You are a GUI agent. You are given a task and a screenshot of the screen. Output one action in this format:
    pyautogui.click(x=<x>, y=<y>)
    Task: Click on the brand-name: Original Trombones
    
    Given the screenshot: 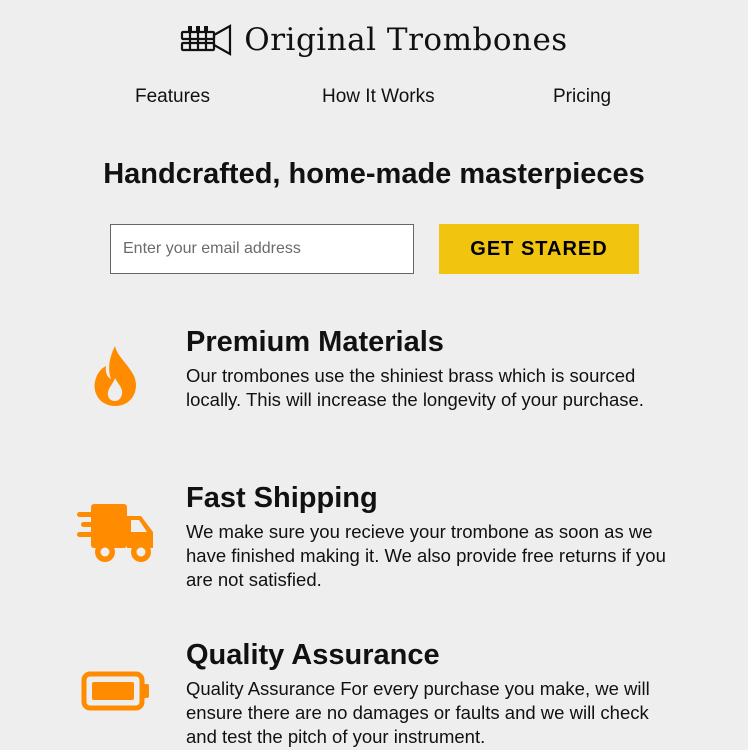 What is the action you would take?
    pyautogui.click(x=406, y=40)
    